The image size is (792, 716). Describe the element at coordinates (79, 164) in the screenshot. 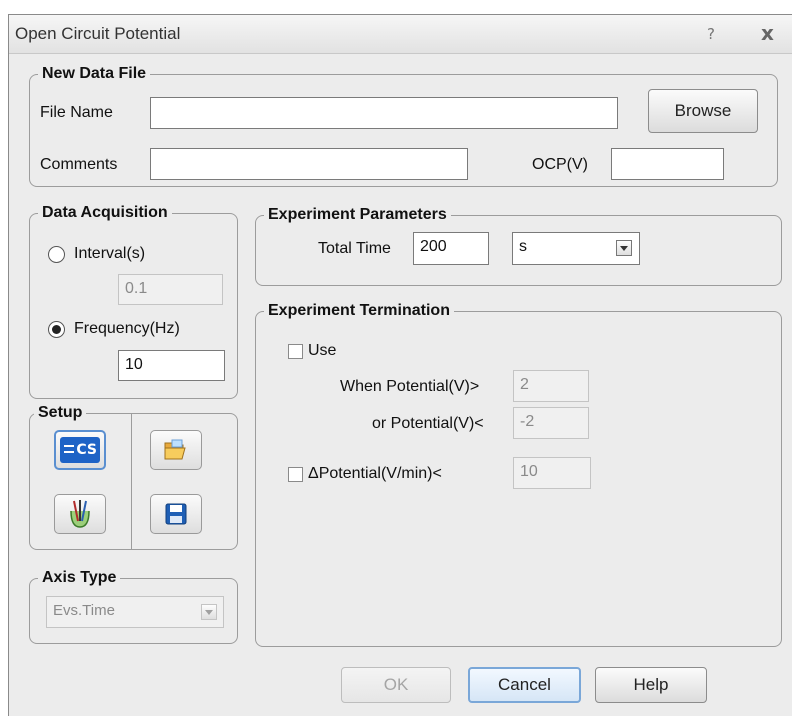

I see `comments-label: Comments` at that location.